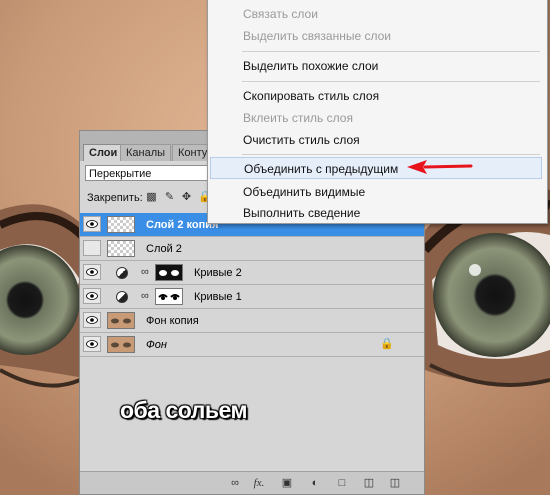 The width and height of the screenshot is (550, 495). Describe the element at coordinates (259, 483) in the screenshot. I see `fx-icon: fx.` at that location.